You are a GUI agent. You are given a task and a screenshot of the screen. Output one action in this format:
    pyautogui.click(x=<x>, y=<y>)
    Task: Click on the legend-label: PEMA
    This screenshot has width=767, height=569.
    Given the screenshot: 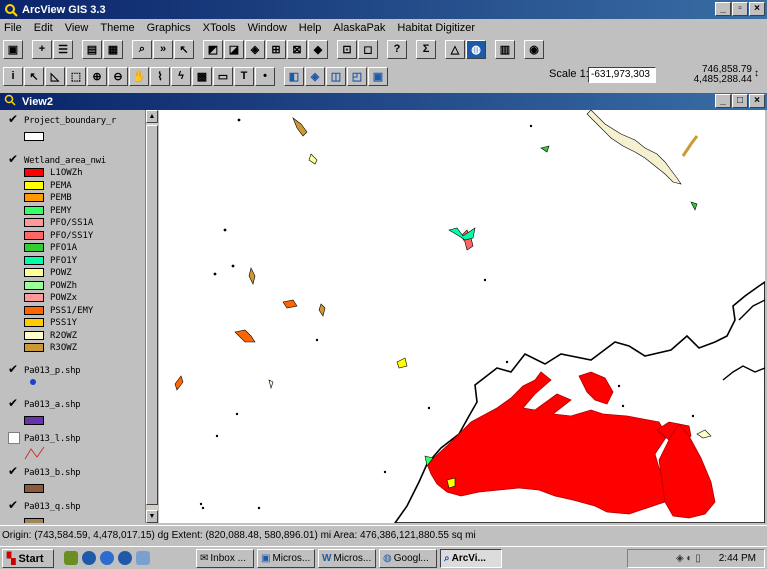 What is the action you would take?
    pyautogui.click(x=61, y=185)
    